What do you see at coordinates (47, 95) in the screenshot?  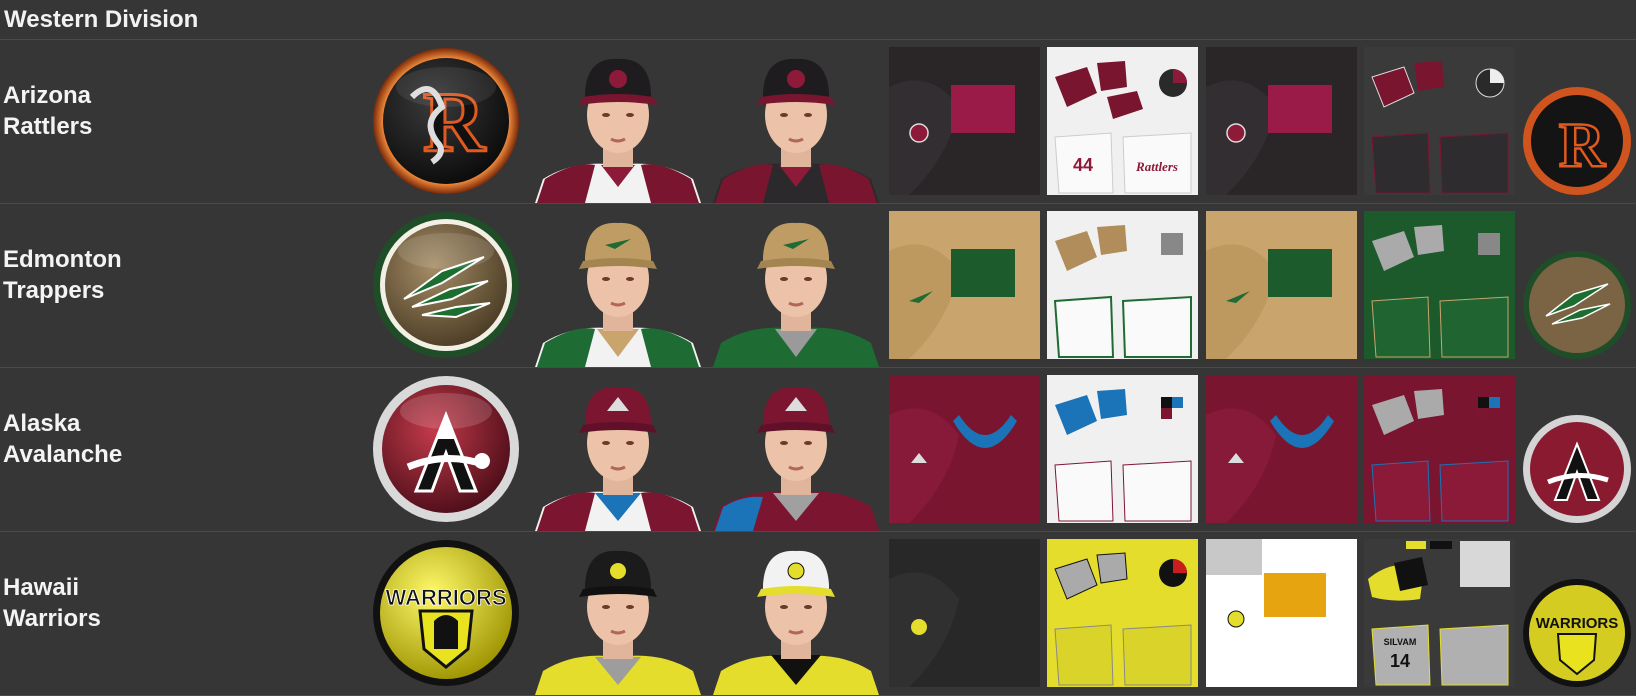 I see `team-city: Arizona` at bounding box center [47, 95].